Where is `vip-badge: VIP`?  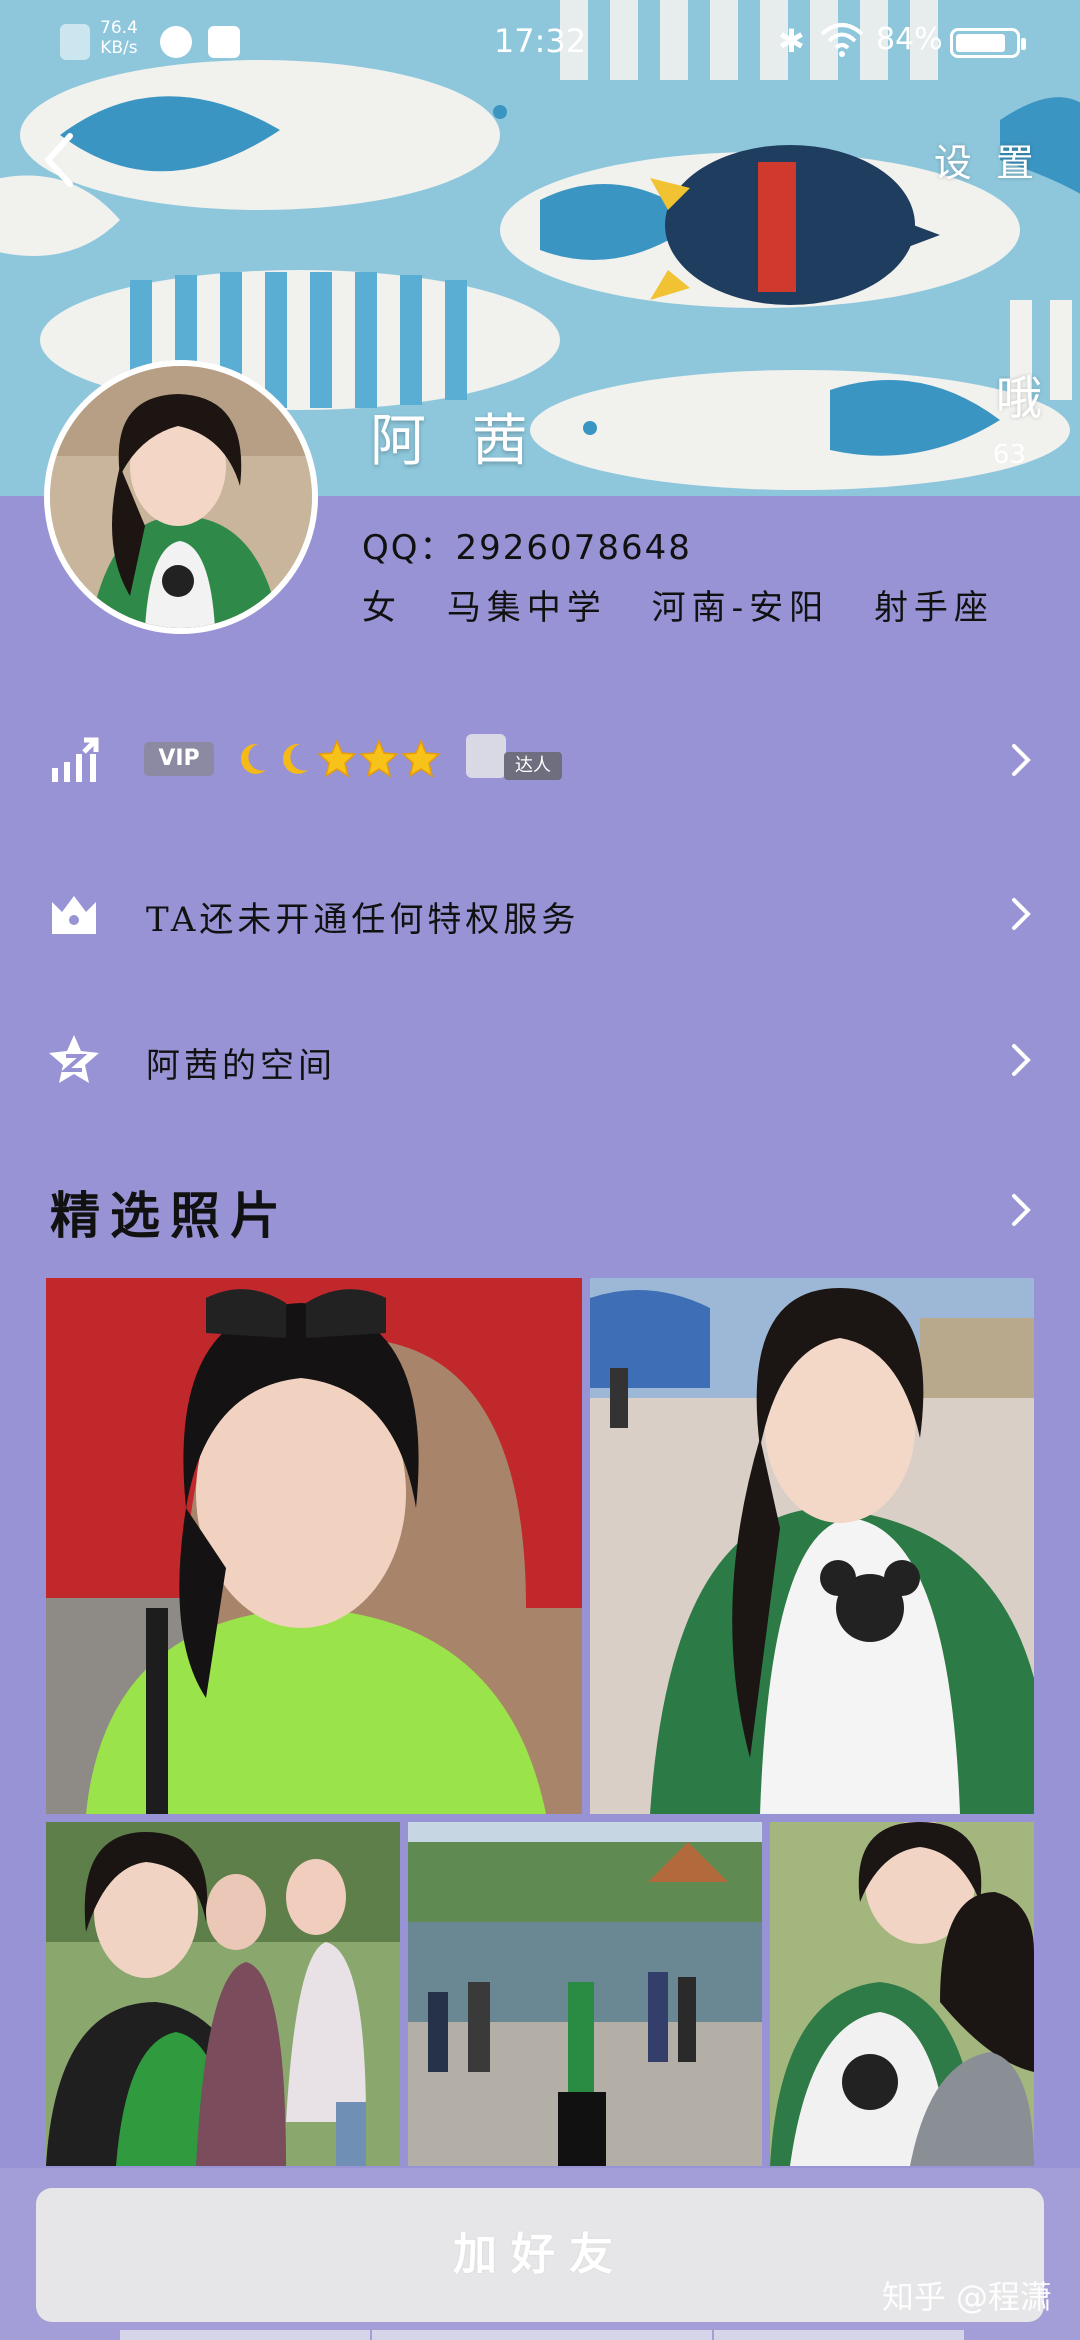
vip-badge: VIP is located at coordinates (179, 759).